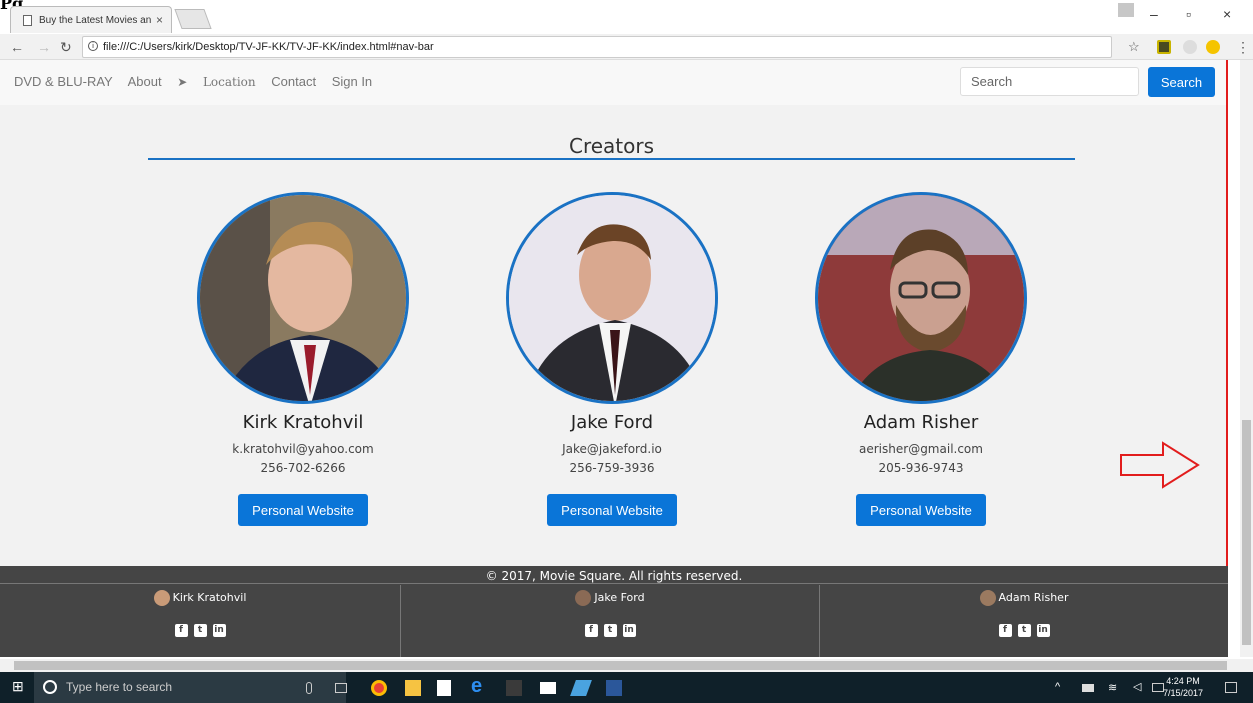  I want to click on clock-date: 7/15/2017, so click(1183, 693).